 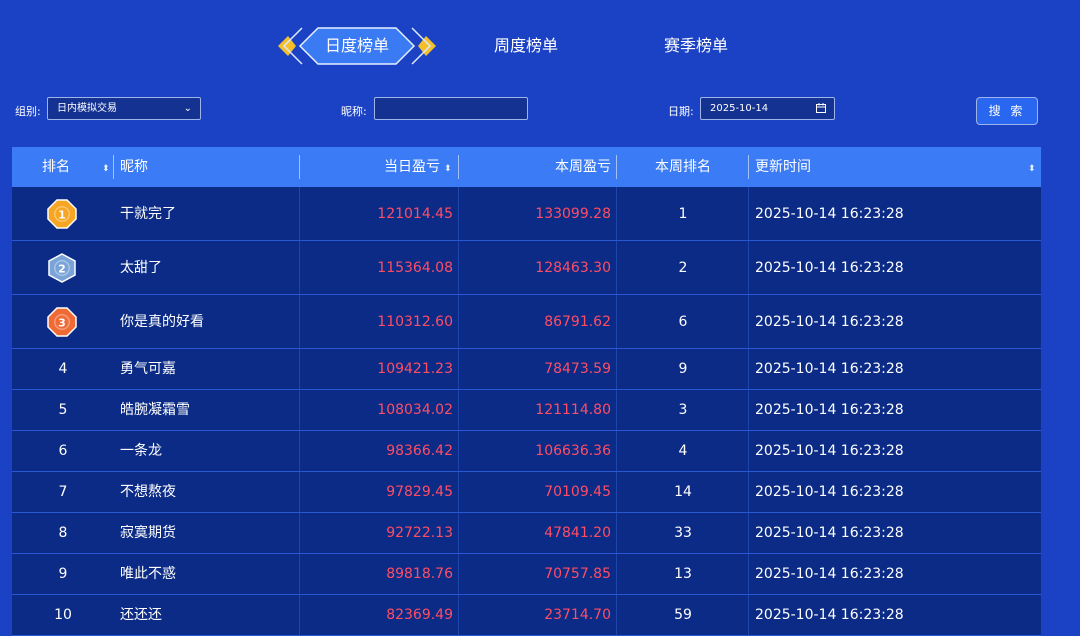 What do you see at coordinates (148, 533) in the screenshot?
I see `nickname-cell: 寂寞期货` at bounding box center [148, 533].